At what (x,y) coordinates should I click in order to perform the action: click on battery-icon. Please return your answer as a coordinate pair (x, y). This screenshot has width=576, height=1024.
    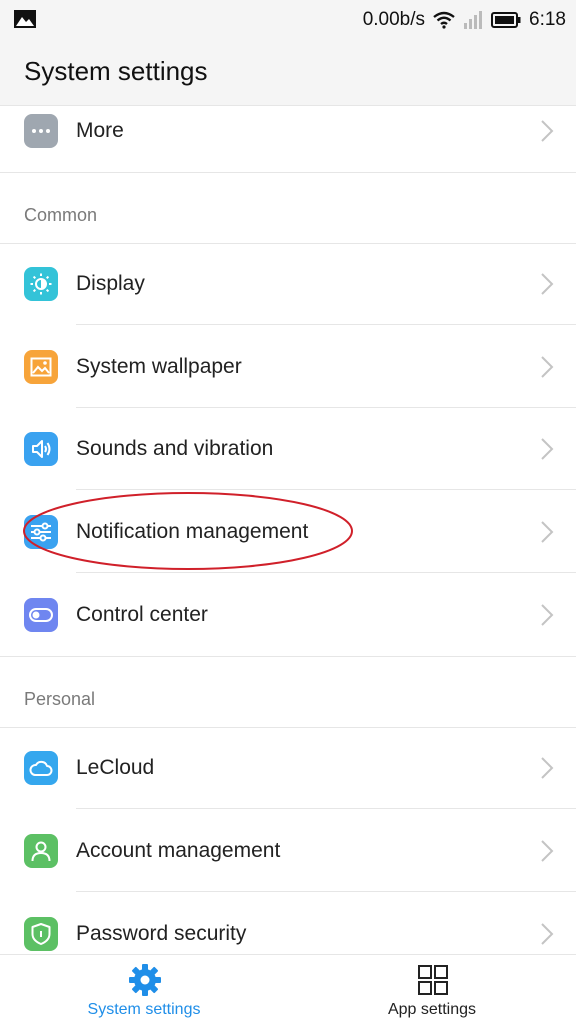
    Looking at the image, I should click on (506, 20).